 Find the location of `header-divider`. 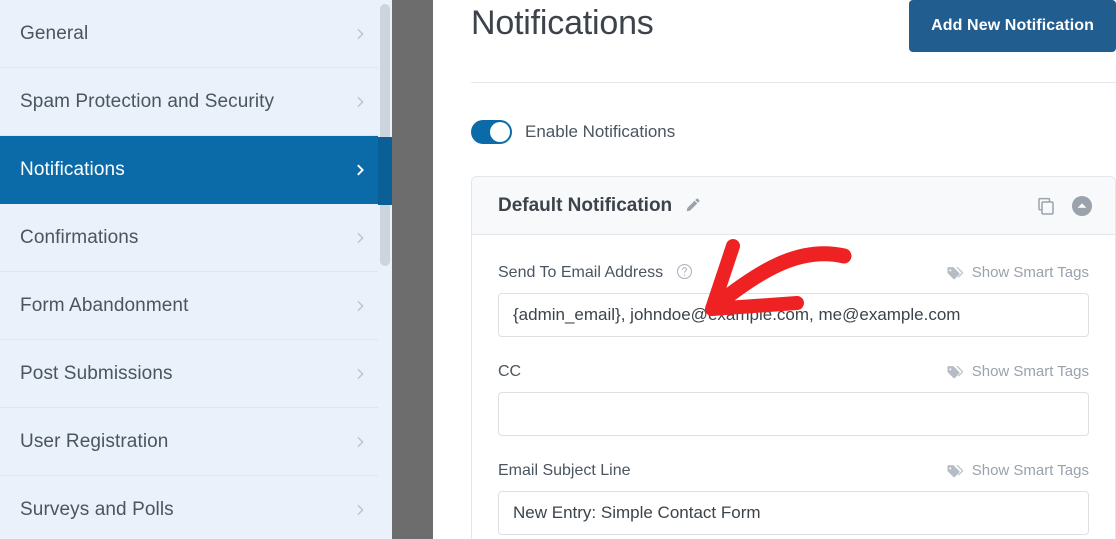

header-divider is located at coordinates (793, 82).